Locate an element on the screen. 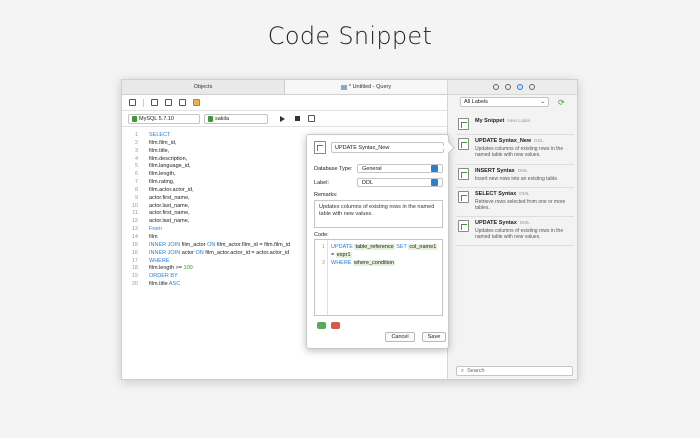 This screenshot has width=700, height=438. save-button: Save is located at coordinates (434, 337).